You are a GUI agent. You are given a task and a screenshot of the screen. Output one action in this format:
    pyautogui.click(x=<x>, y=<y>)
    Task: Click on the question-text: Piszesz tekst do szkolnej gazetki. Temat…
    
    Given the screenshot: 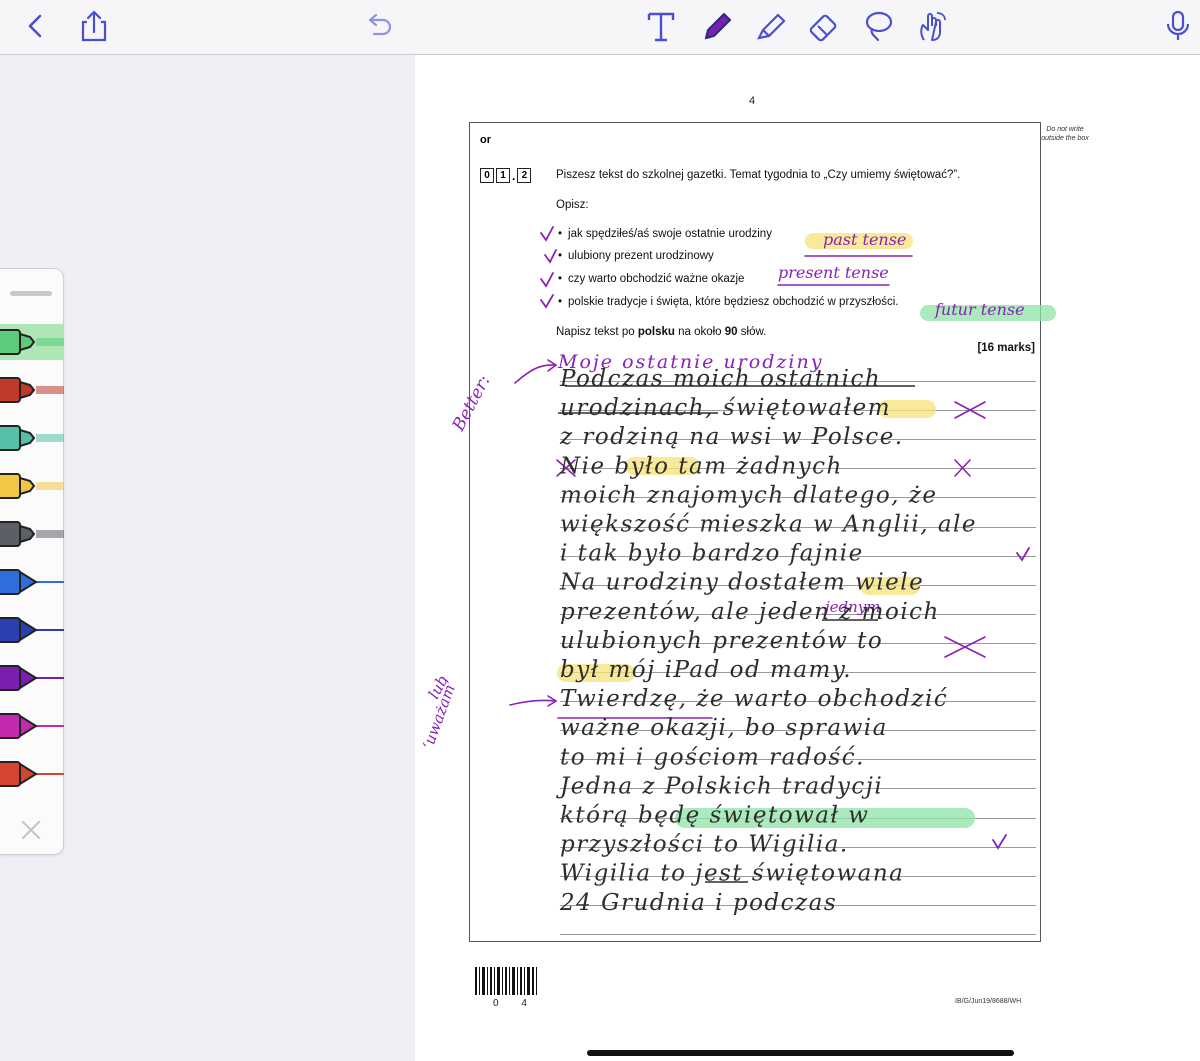 What is the action you would take?
    pyautogui.click(x=758, y=175)
    